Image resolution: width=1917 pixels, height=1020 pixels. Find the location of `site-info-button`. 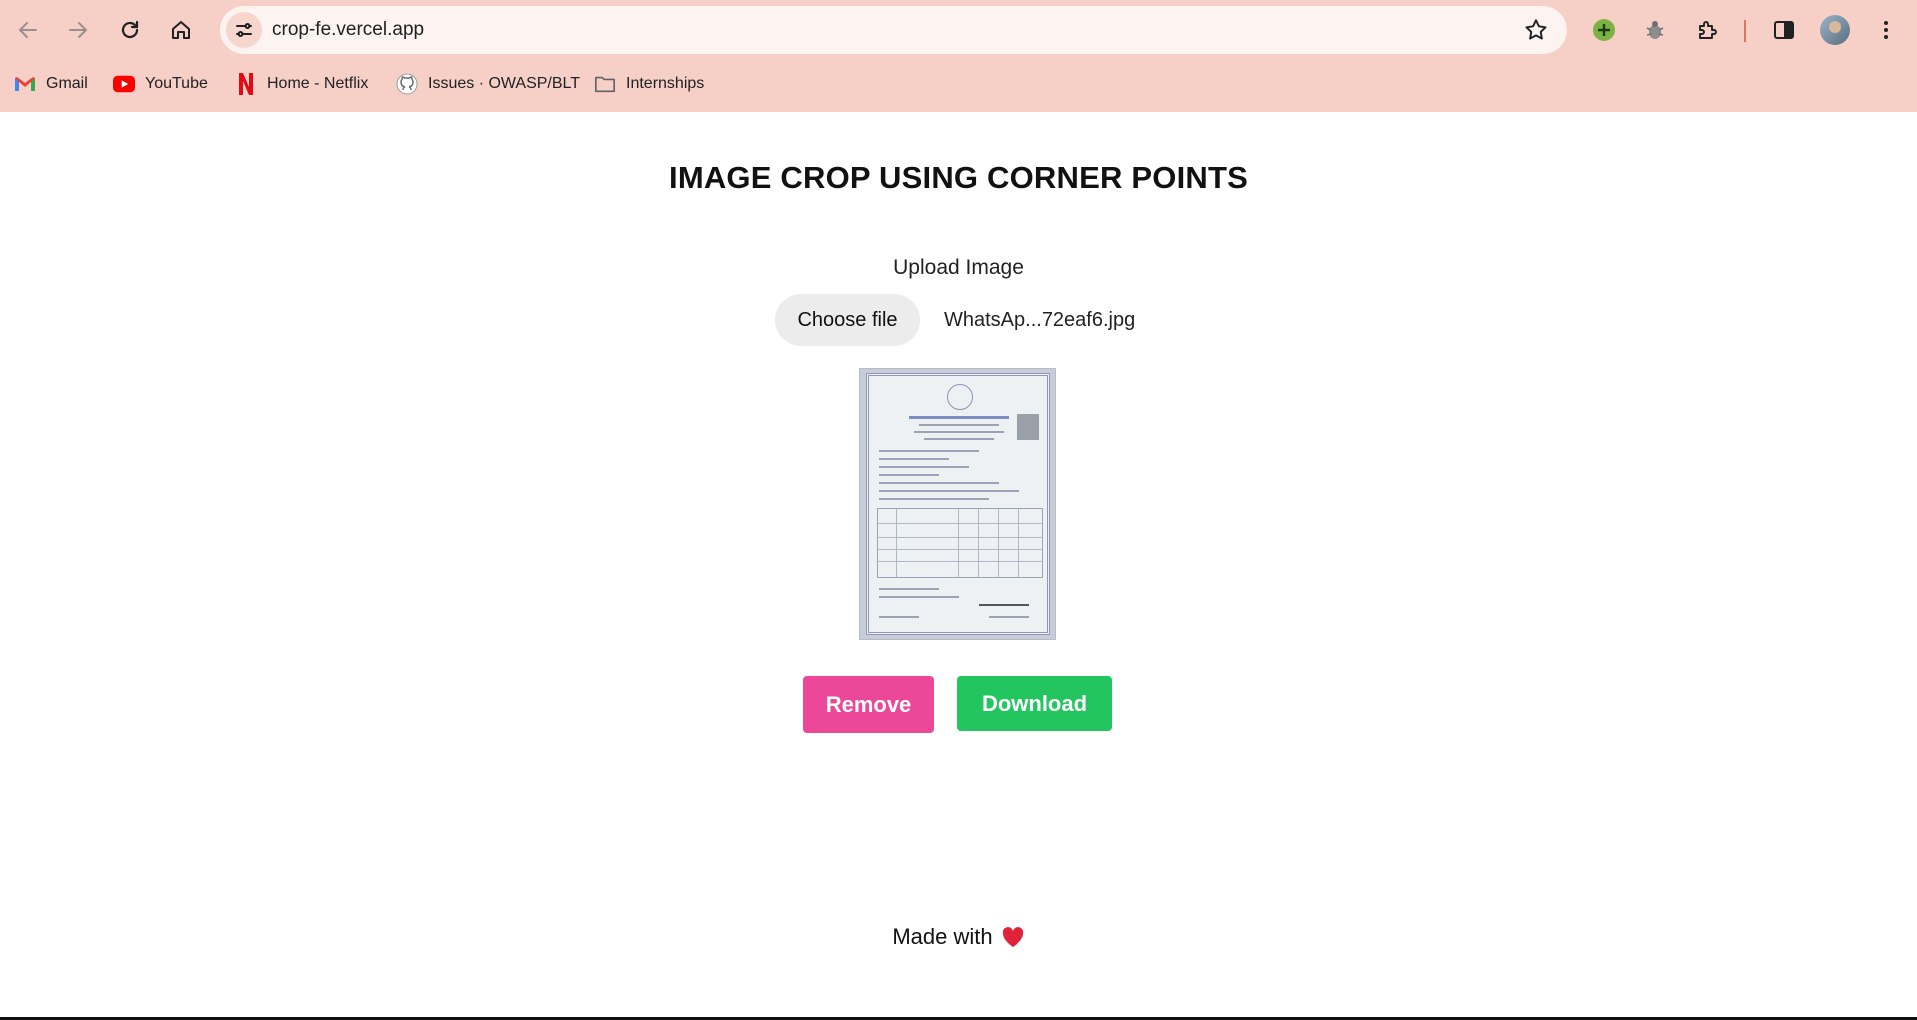

site-info-button is located at coordinates (244, 30).